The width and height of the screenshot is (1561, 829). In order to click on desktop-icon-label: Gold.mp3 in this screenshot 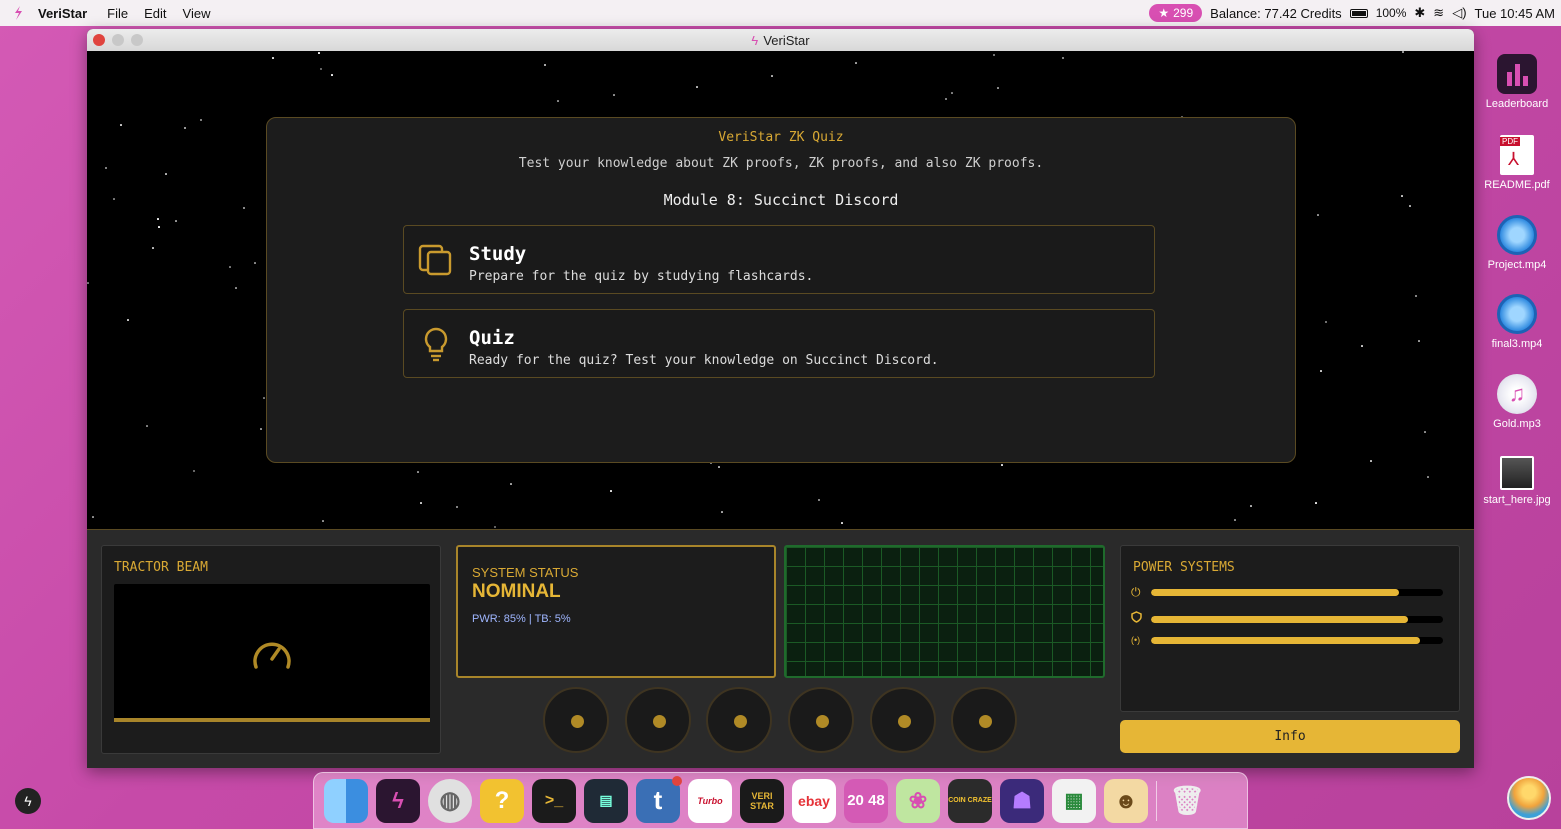, I will do `click(1517, 424)`.